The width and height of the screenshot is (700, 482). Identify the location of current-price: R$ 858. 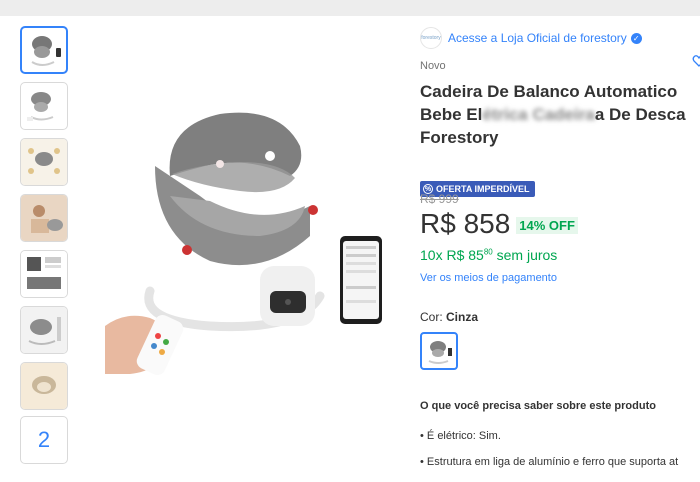
(465, 223).